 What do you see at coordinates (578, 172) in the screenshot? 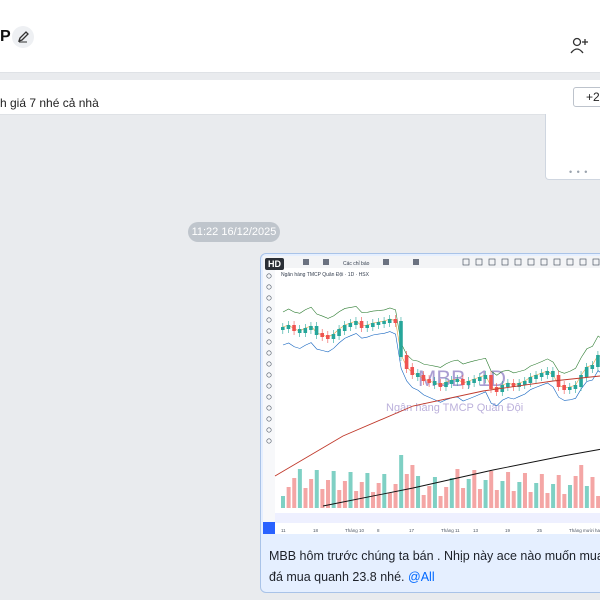
I see `more-options-icon: • • •` at bounding box center [578, 172].